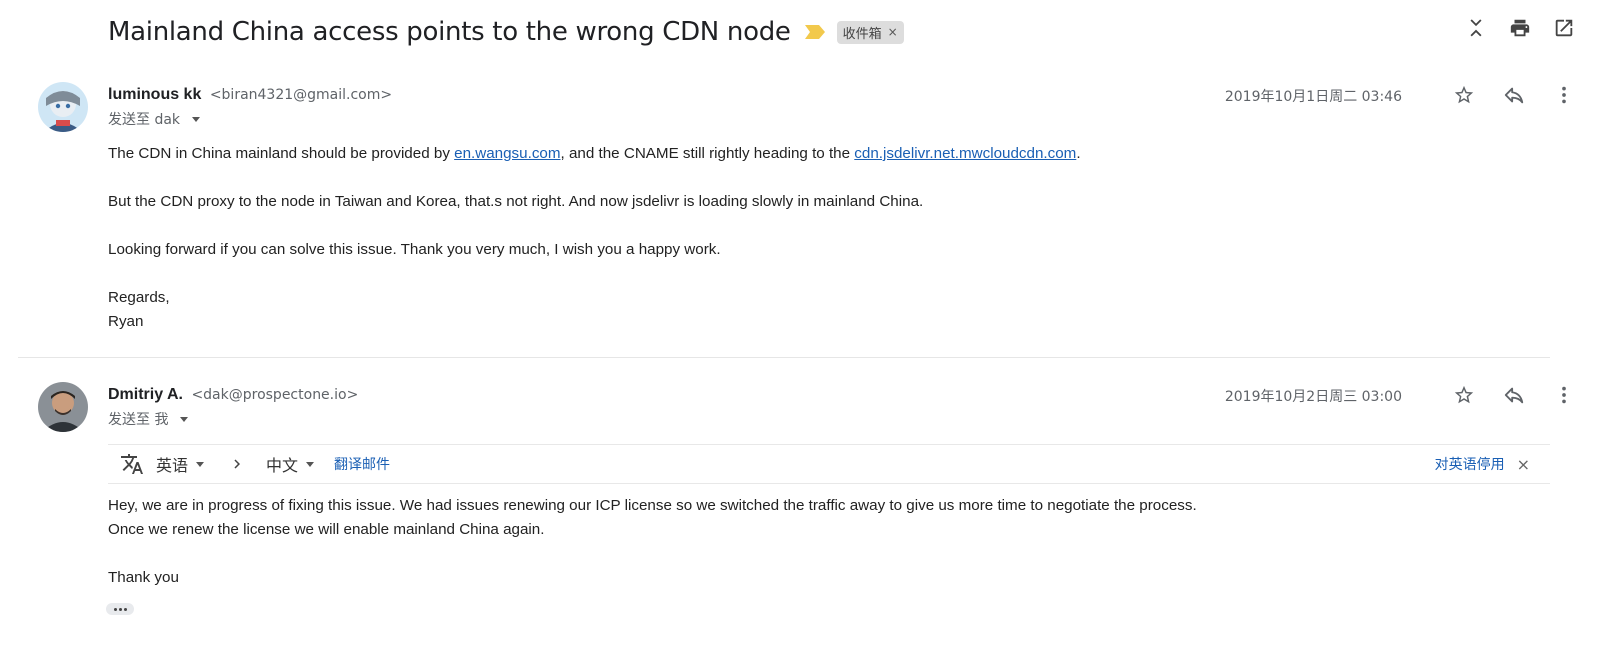  I want to click on show-trimmed-content-button, so click(120, 609).